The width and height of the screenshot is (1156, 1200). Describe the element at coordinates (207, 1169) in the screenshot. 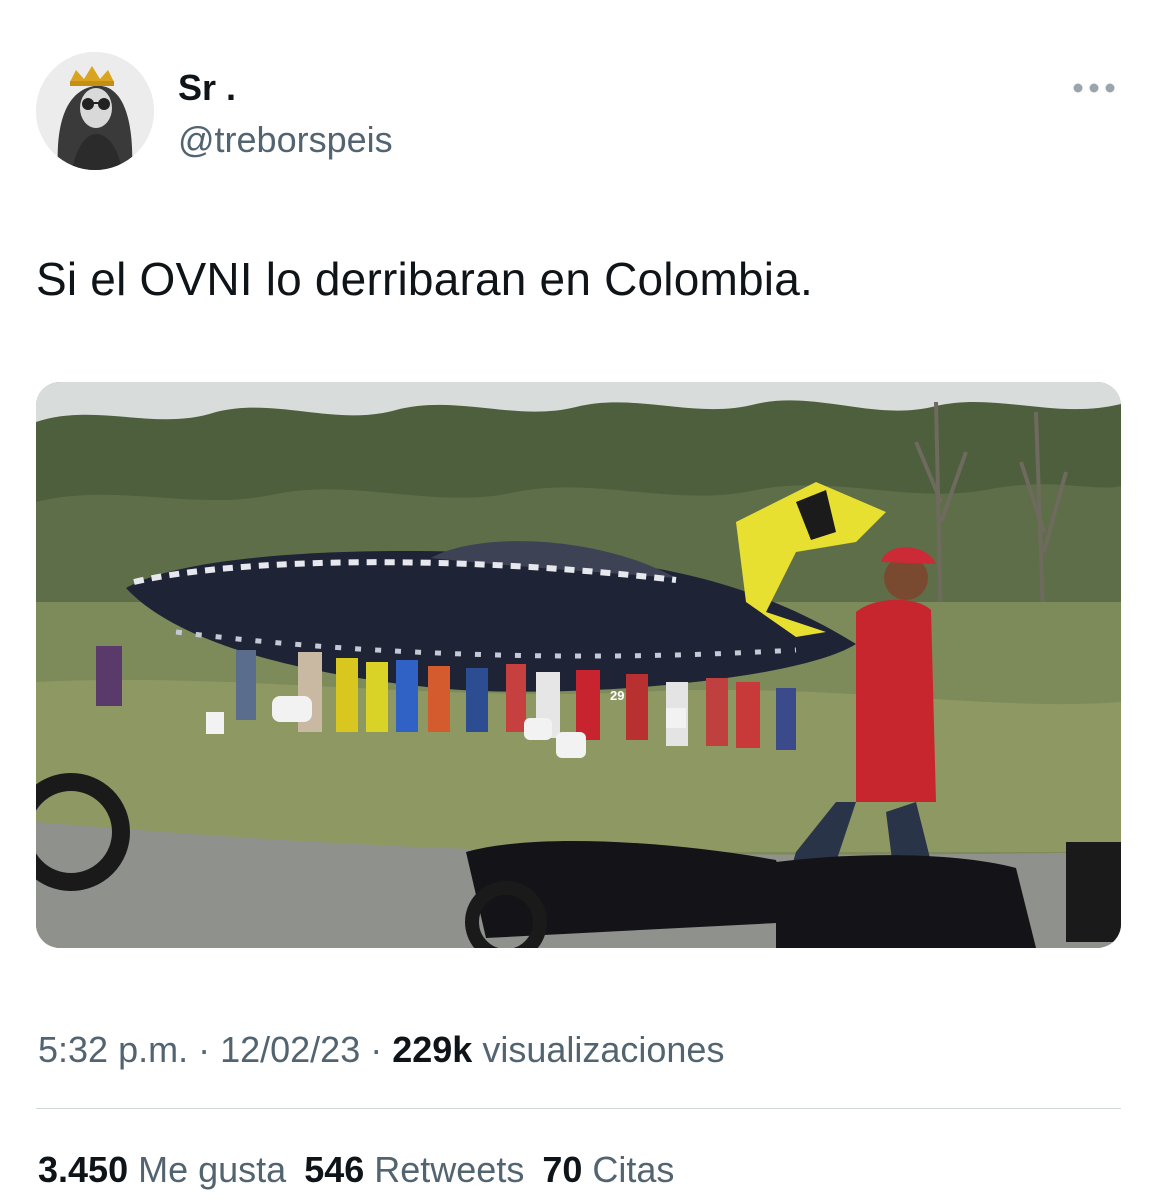

I see `likes-label: Me gusta` at that location.